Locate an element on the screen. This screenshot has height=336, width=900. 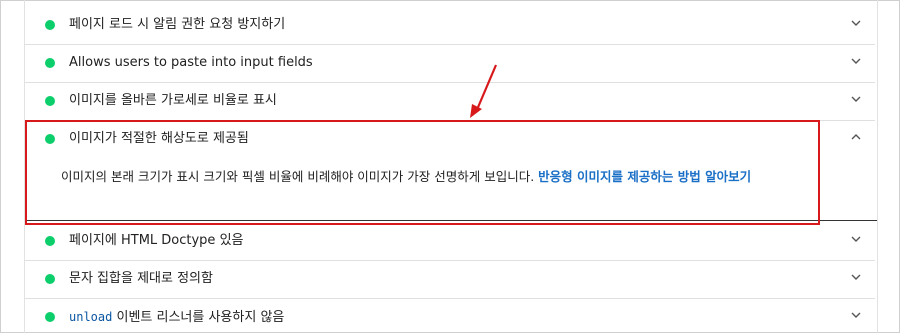
audit-header-aspect-ratio: 이미지를 올바른 가로세로 비율로 표시 is located at coordinates (450, 101).